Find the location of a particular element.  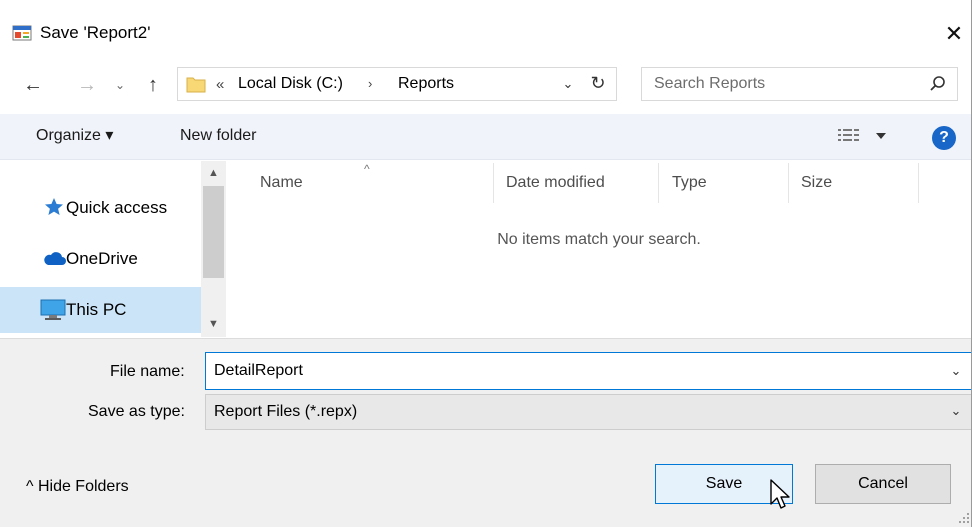

file-name-input is located at coordinates (564, 371).